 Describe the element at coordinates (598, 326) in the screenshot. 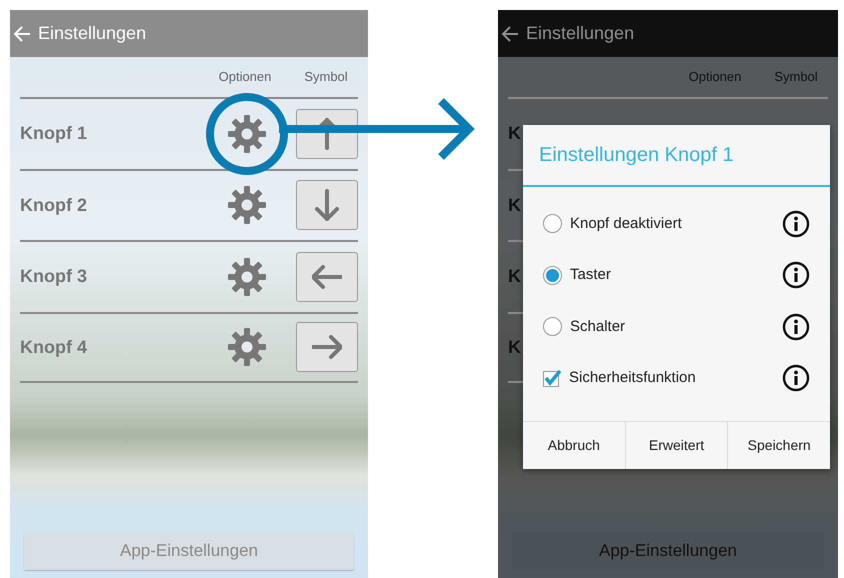

I see `option-label: Schalter` at that location.